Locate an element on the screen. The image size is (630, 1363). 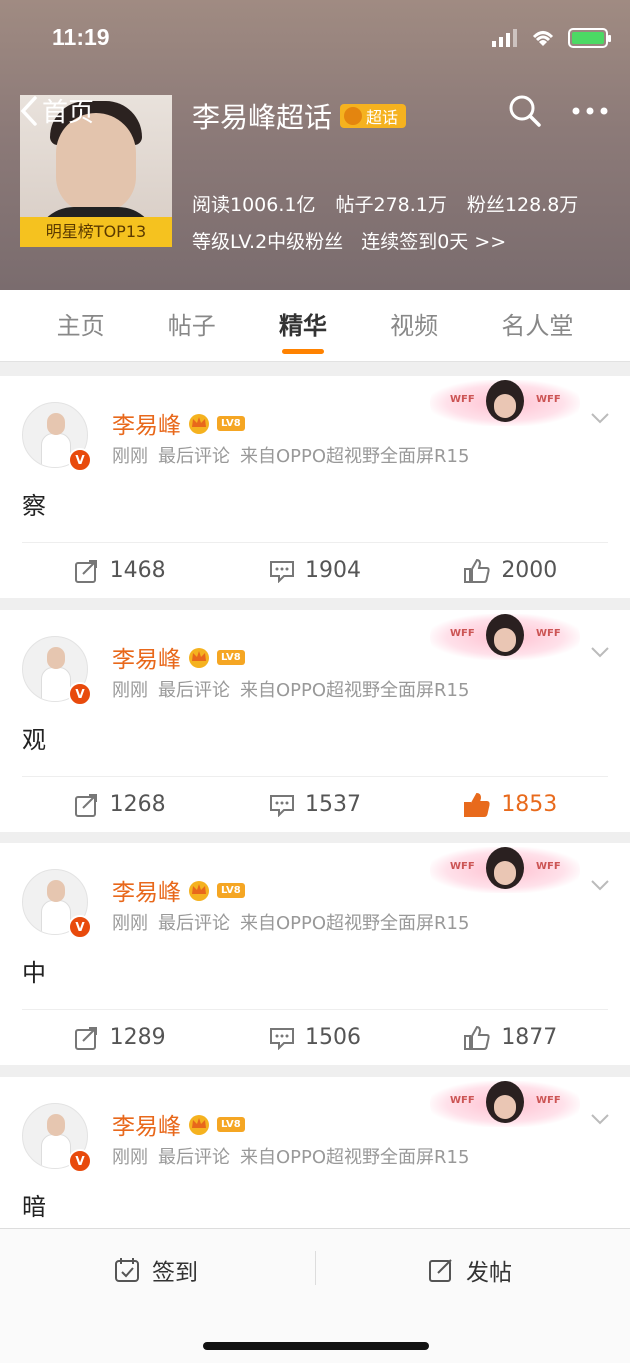
status-time: 11:19 is located at coordinates (81, 37).